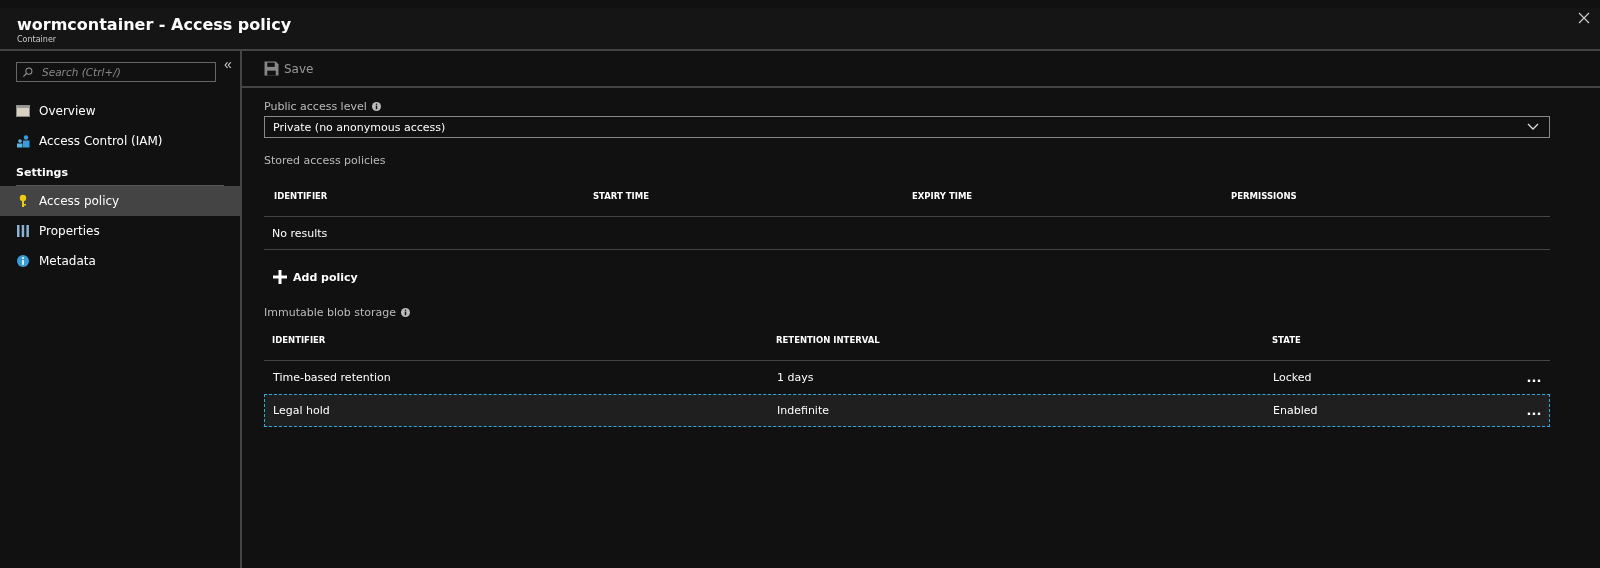  I want to click on blade-title: wormcontainer - Access policy, so click(154, 24).